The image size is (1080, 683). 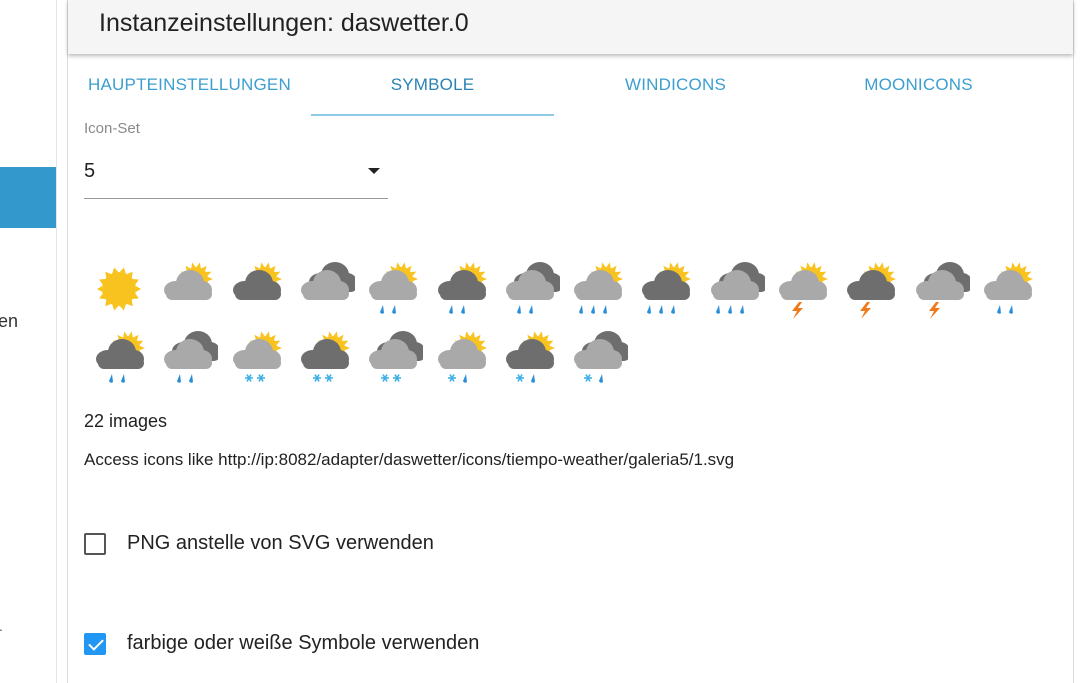 I want to click on sun-dark-cloud-icon, so click(x=257, y=281).